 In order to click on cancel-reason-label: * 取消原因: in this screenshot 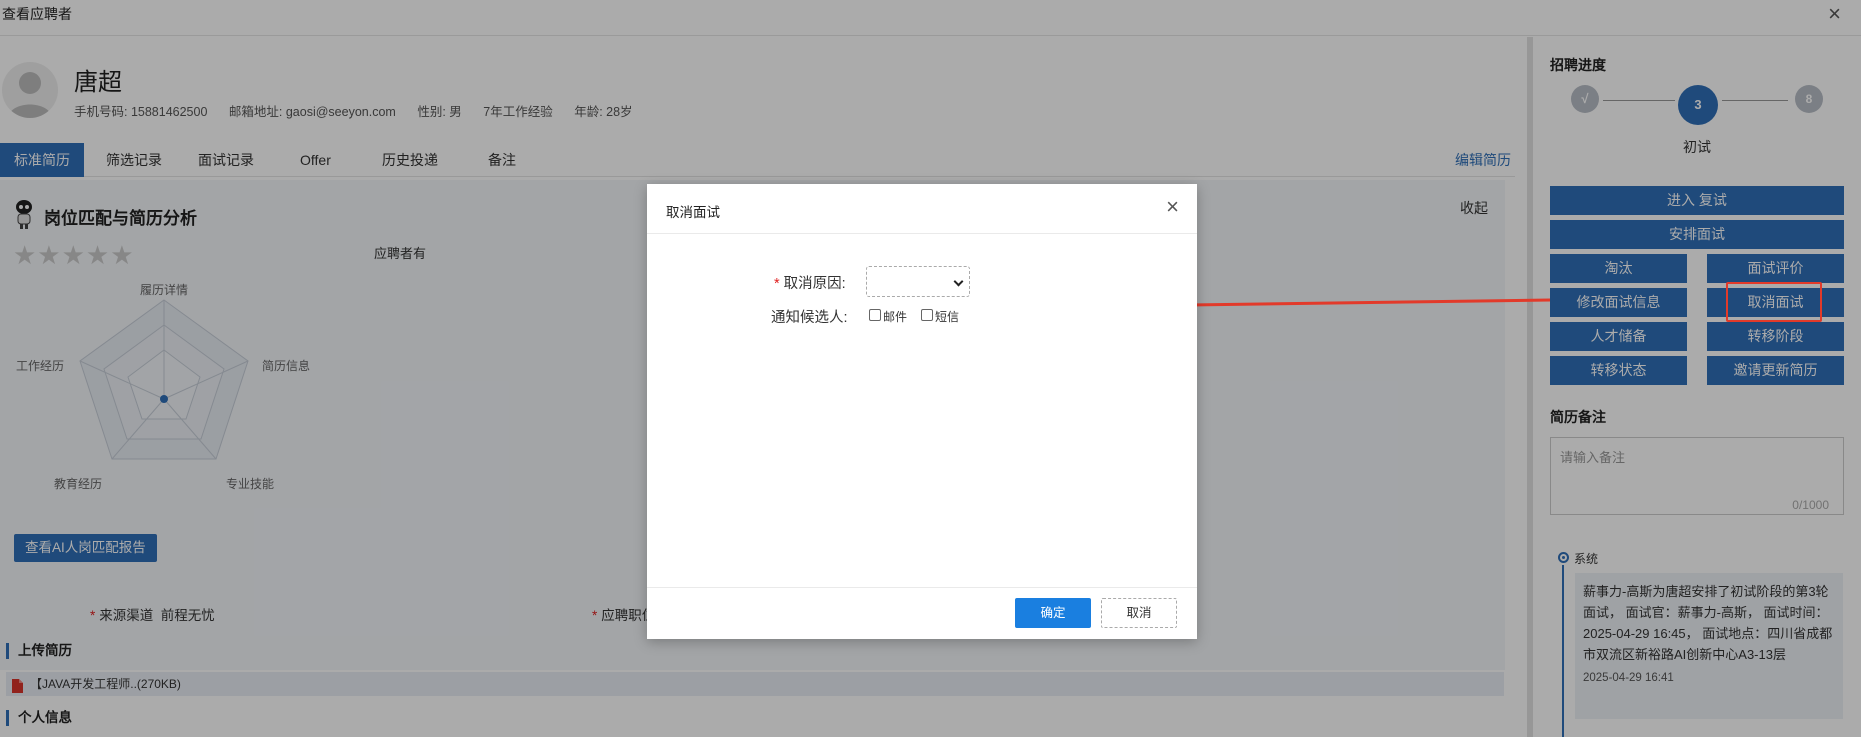, I will do `click(810, 284)`.